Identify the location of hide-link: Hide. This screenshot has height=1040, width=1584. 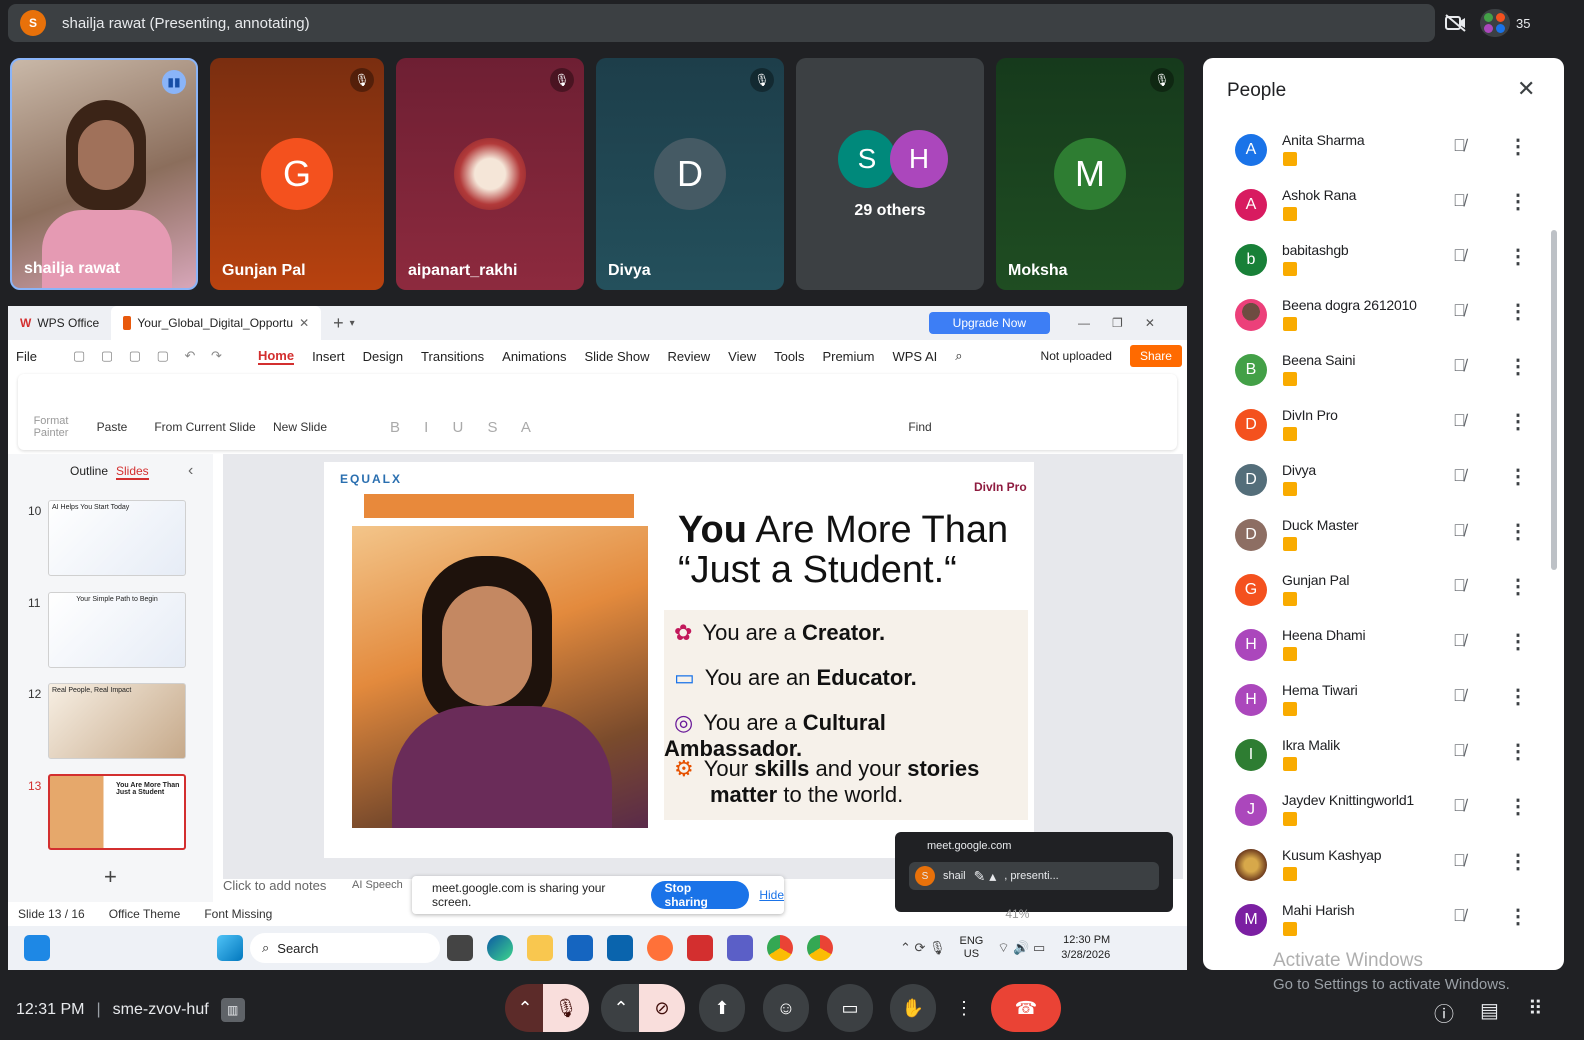
(771, 895).